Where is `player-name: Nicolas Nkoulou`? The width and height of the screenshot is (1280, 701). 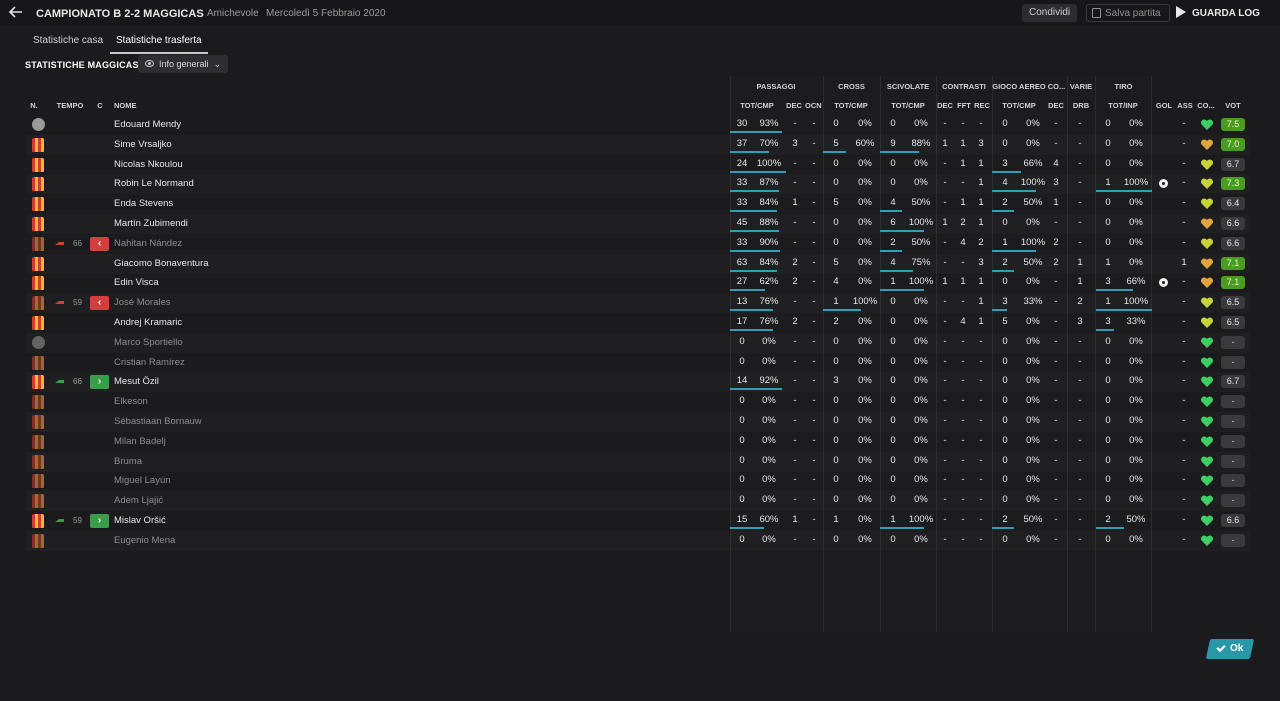
player-name: Nicolas Nkoulou is located at coordinates (148, 165).